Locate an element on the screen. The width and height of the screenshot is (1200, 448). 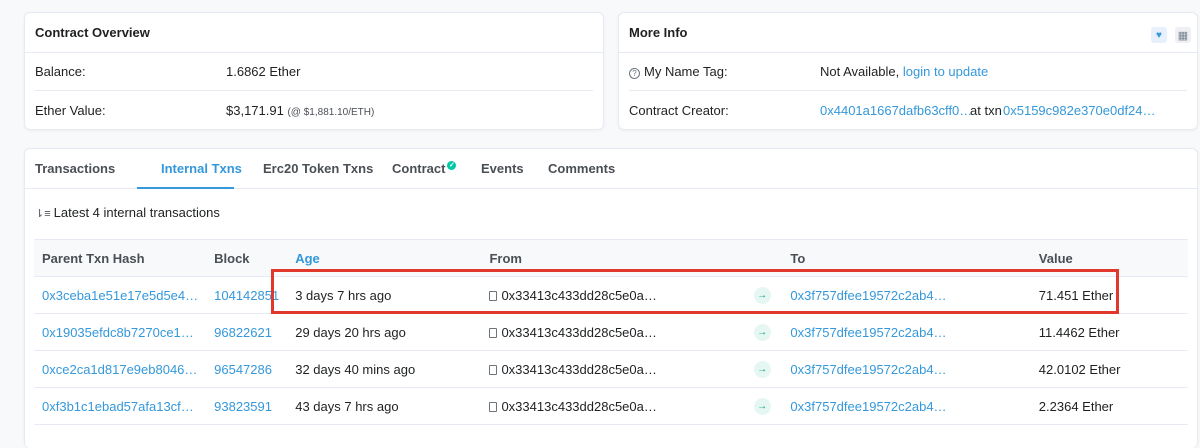
tab-events: Events is located at coordinates (502, 168).